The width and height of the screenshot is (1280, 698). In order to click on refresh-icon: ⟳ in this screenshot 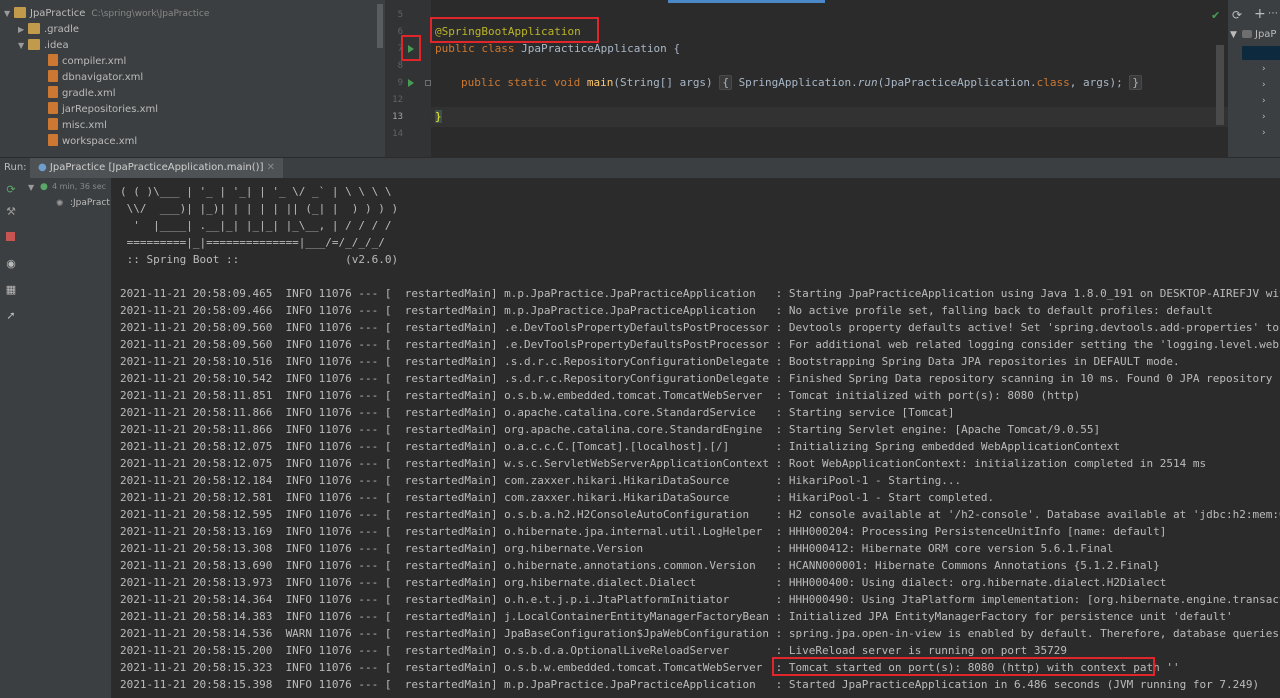, I will do `click(1237, 15)`.